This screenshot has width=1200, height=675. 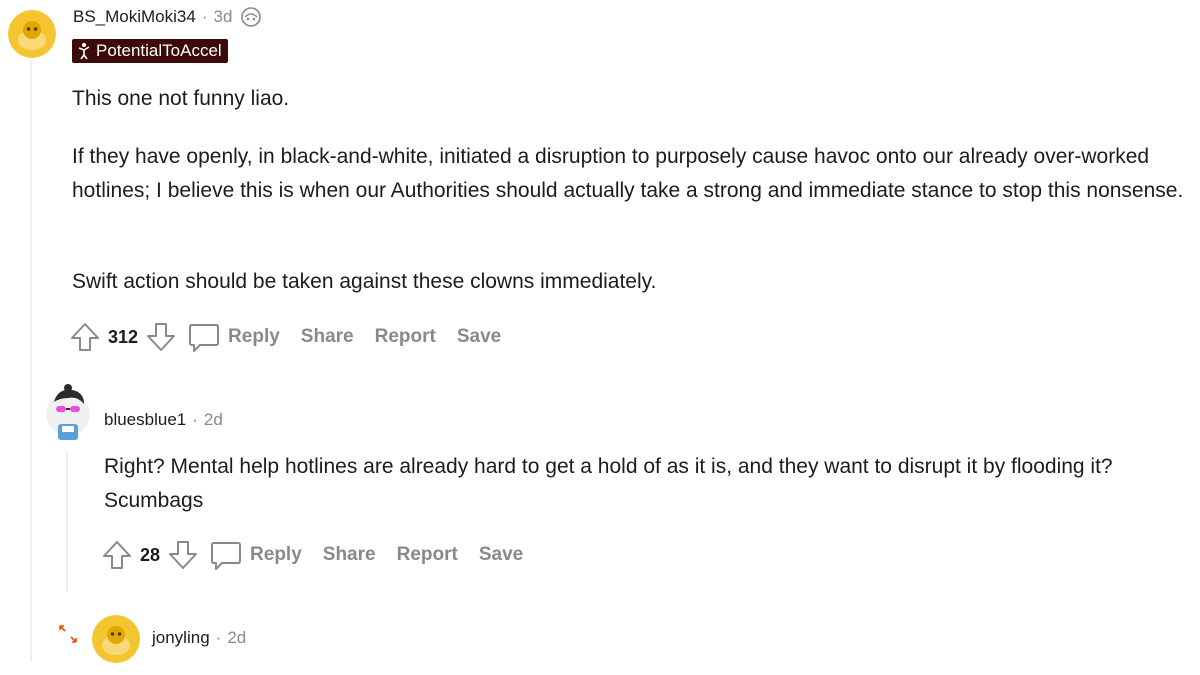 I want to click on thread-line-reply, so click(x=67, y=522).